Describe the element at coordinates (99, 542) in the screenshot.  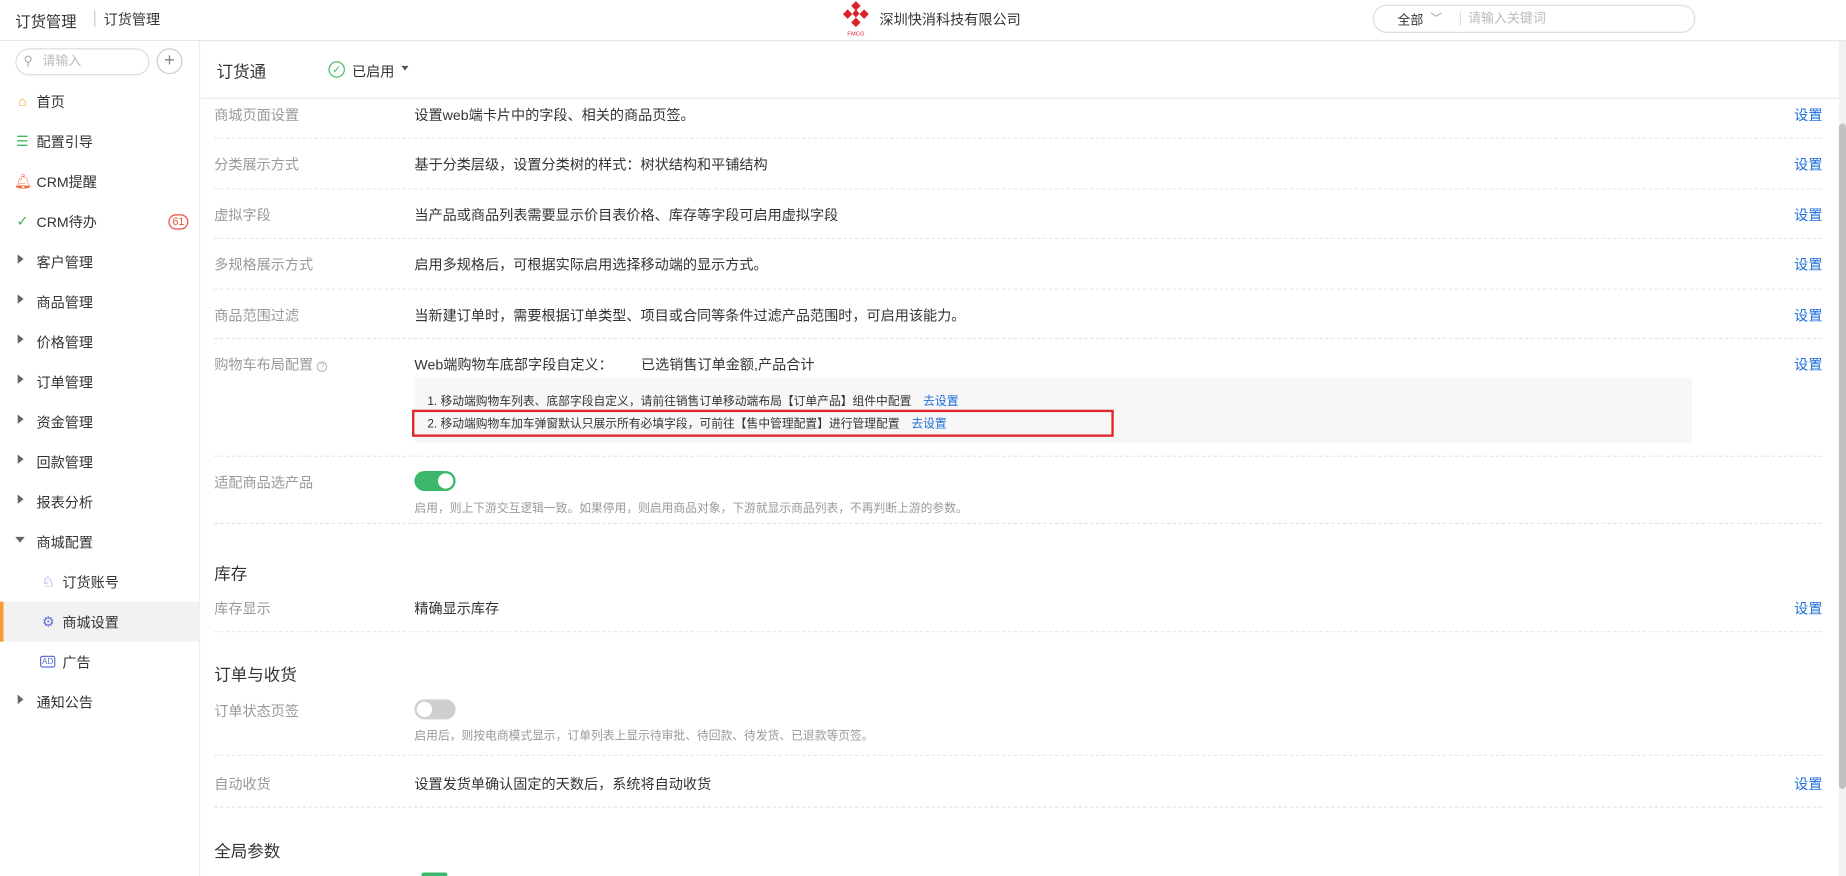
I see `sidebar-item-mall-config: 商城配置` at that location.